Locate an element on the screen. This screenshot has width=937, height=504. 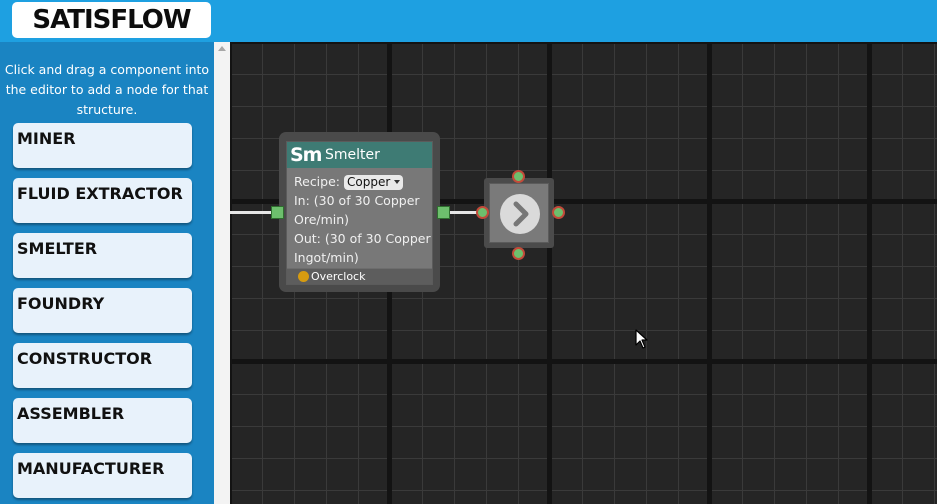
splitter-port-top is located at coordinates (518, 176).